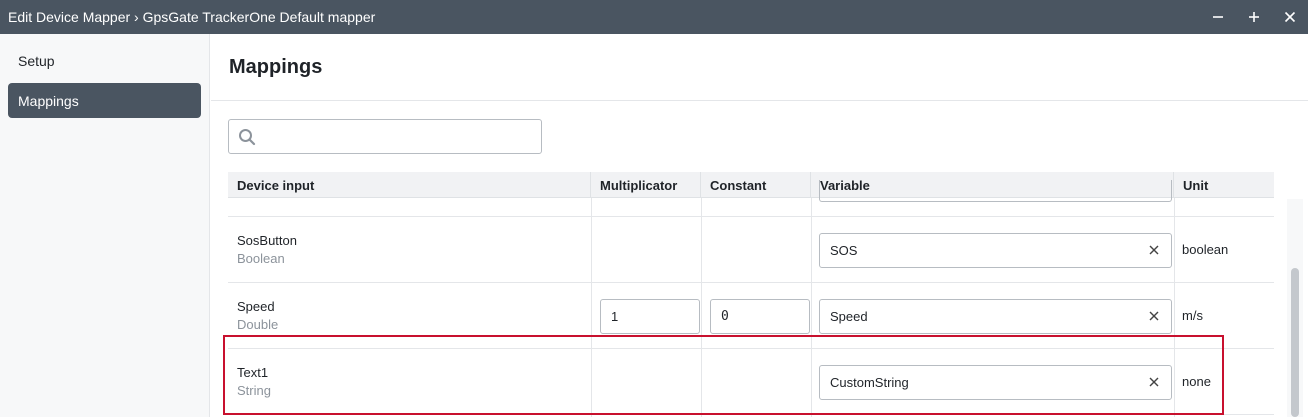 The height and width of the screenshot is (417, 1308). I want to click on multiplicator-value: 1, so click(615, 316).